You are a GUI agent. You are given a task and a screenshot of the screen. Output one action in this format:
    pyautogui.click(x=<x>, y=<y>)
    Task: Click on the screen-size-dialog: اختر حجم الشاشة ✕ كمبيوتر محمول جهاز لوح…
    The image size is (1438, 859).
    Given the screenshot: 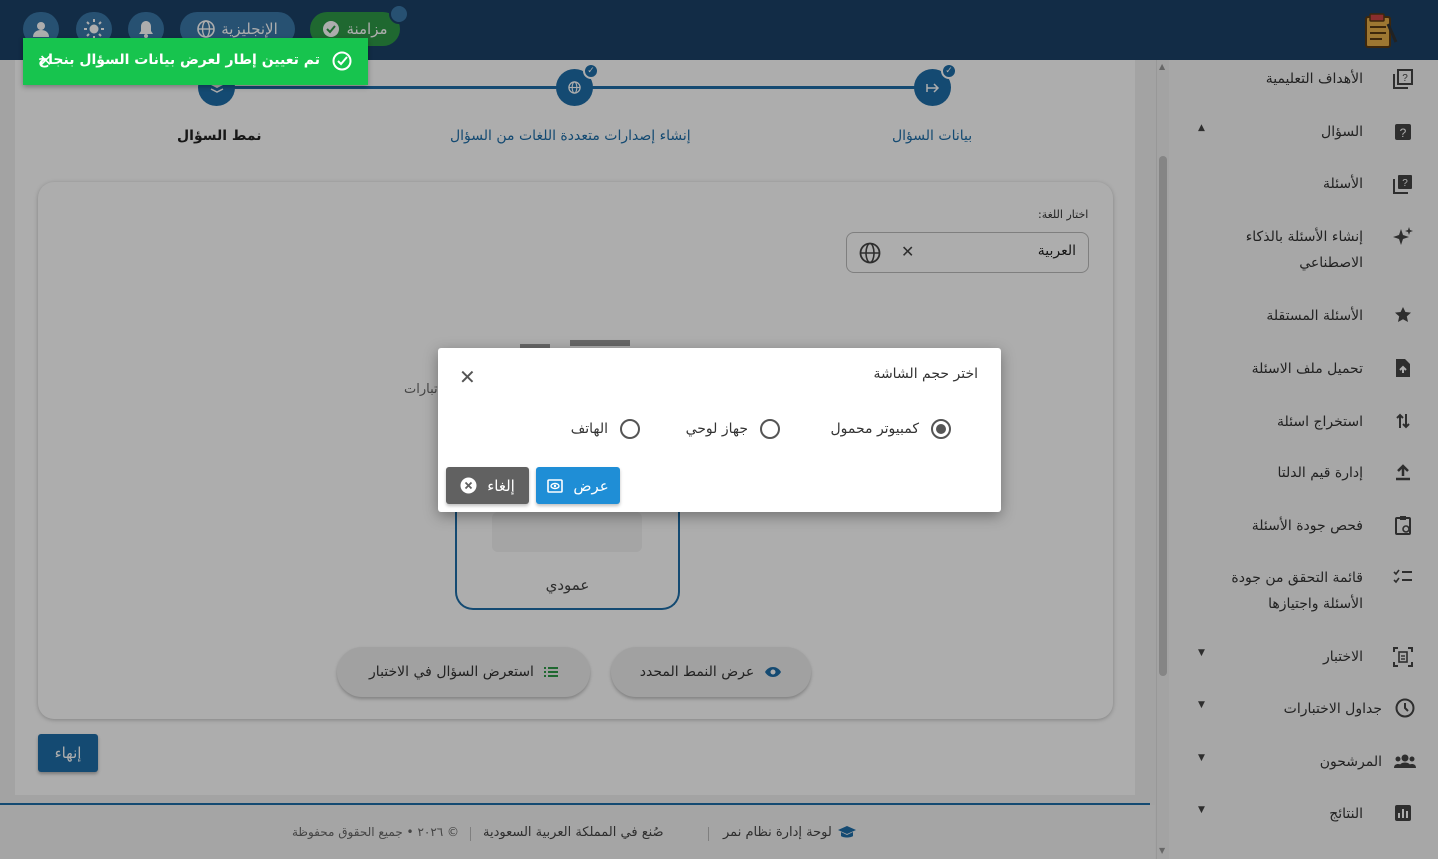 What is the action you would take?
    pyautogui.click(x=719, y=430)
    